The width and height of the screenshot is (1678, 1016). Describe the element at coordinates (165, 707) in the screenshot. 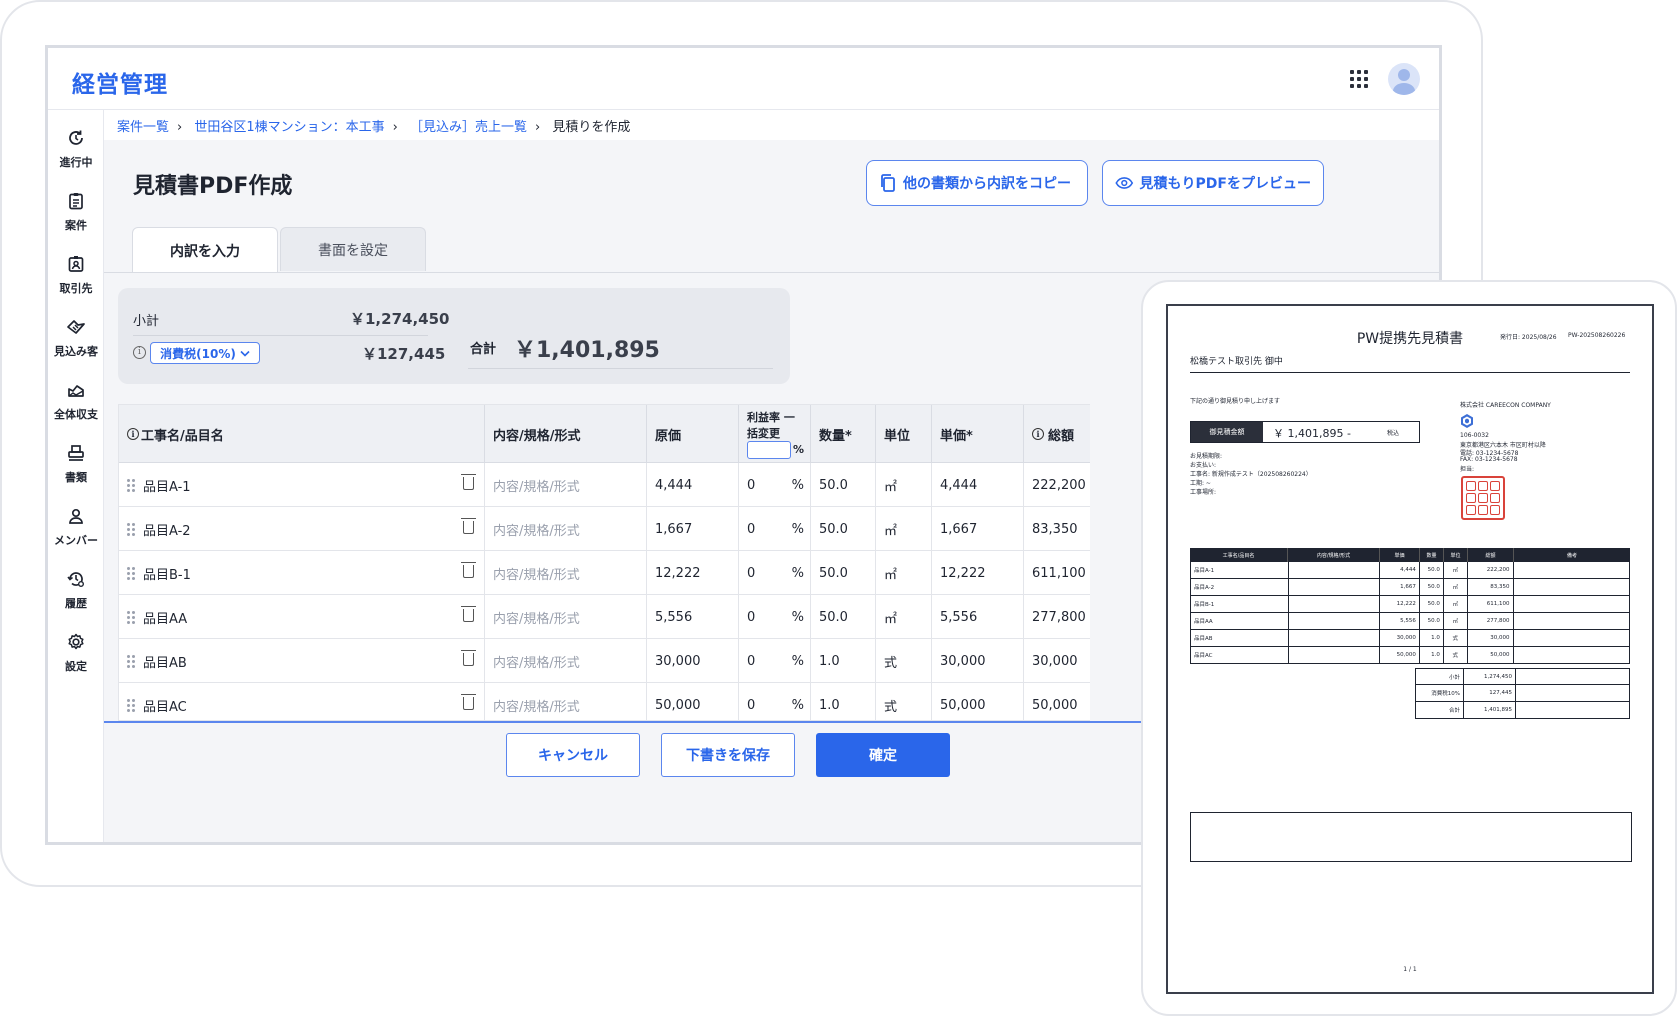

I see `item-name-cell-text: 品目AC` at that location.